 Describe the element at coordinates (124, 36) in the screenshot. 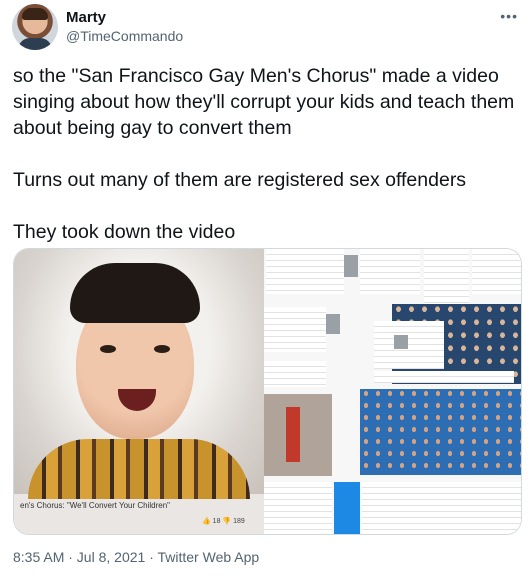

I see `user-handle: @TimeCommando` at that location.